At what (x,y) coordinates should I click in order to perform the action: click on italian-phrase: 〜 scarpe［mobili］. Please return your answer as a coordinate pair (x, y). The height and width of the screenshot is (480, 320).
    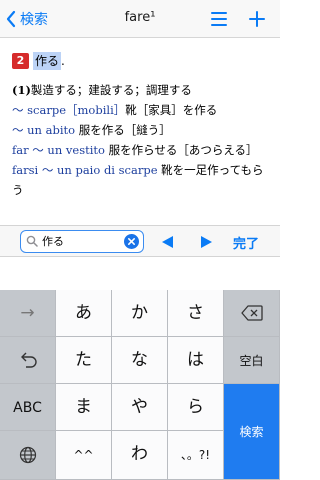
    Looking at the image, I should click on (69, 110).